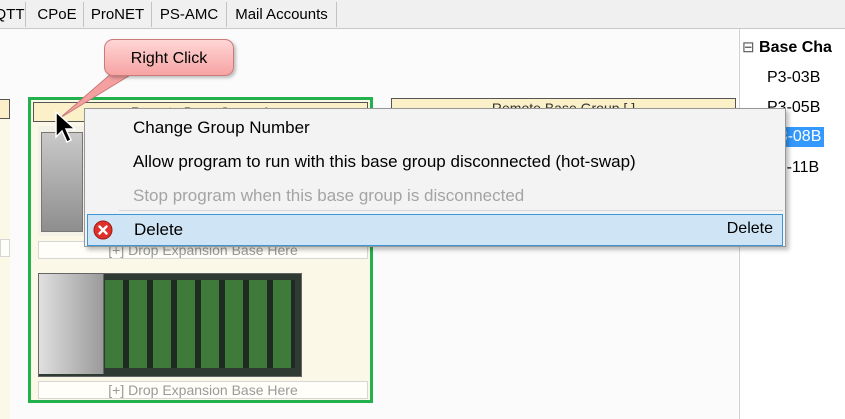 Image resolution: width=845 pixels, height=419 pixels. What do you see at coordinates (422, 14) in the screenshot?
I see `tab-bar: QTT CPoE ProNET PS-AMC Mail Accounts` at bounding box center [422, 14].